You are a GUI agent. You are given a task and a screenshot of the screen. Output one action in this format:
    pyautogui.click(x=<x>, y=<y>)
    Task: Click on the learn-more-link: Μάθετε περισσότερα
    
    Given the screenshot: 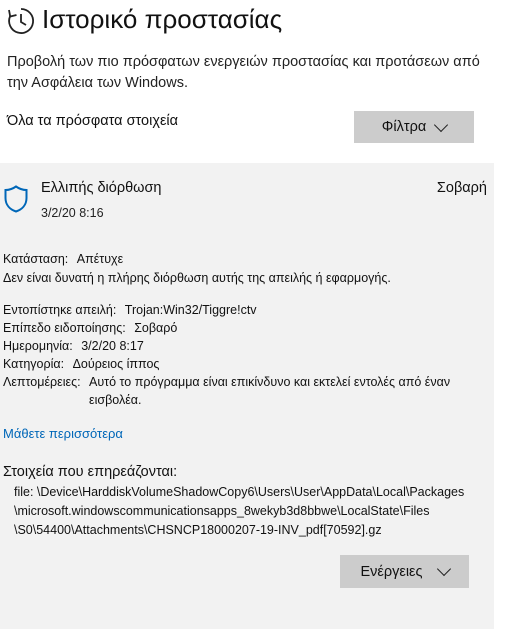 What is the action you would take?
    pyautogui.click(x=63, y=433)
    